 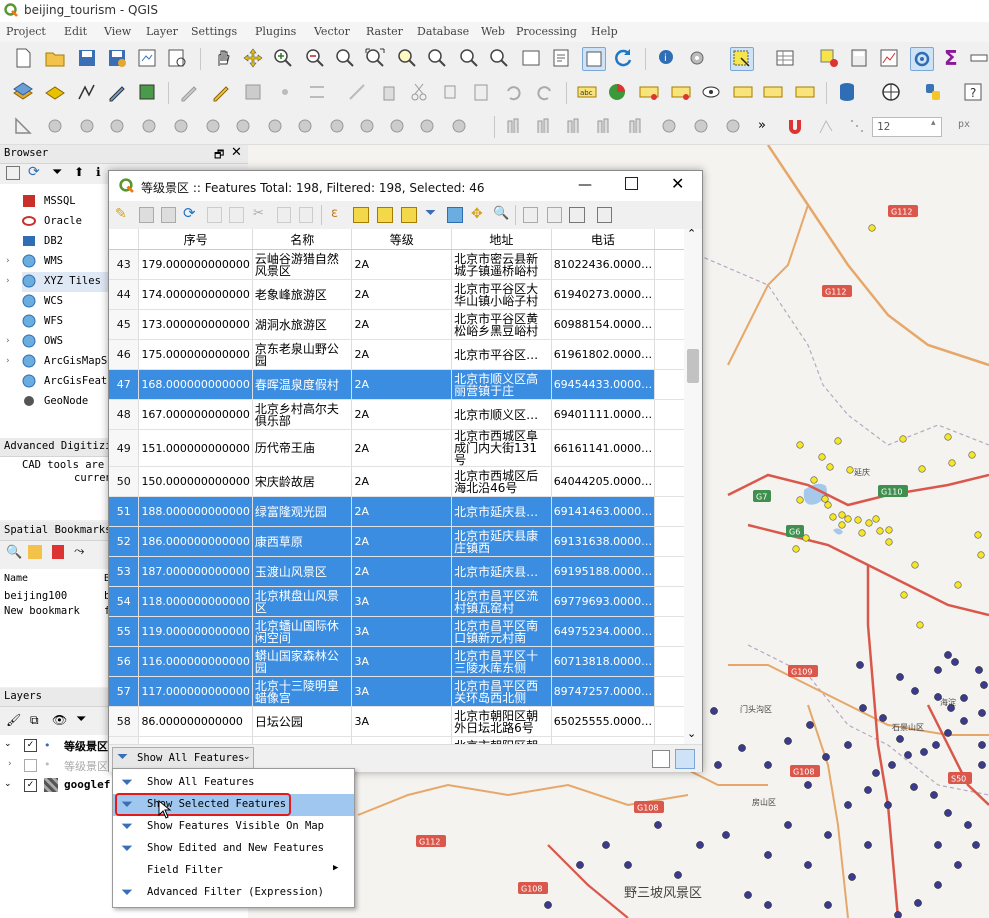 I want to click on filter-mode-button: ⏷ Show All Features ⌄, so click(x=183, y=758).